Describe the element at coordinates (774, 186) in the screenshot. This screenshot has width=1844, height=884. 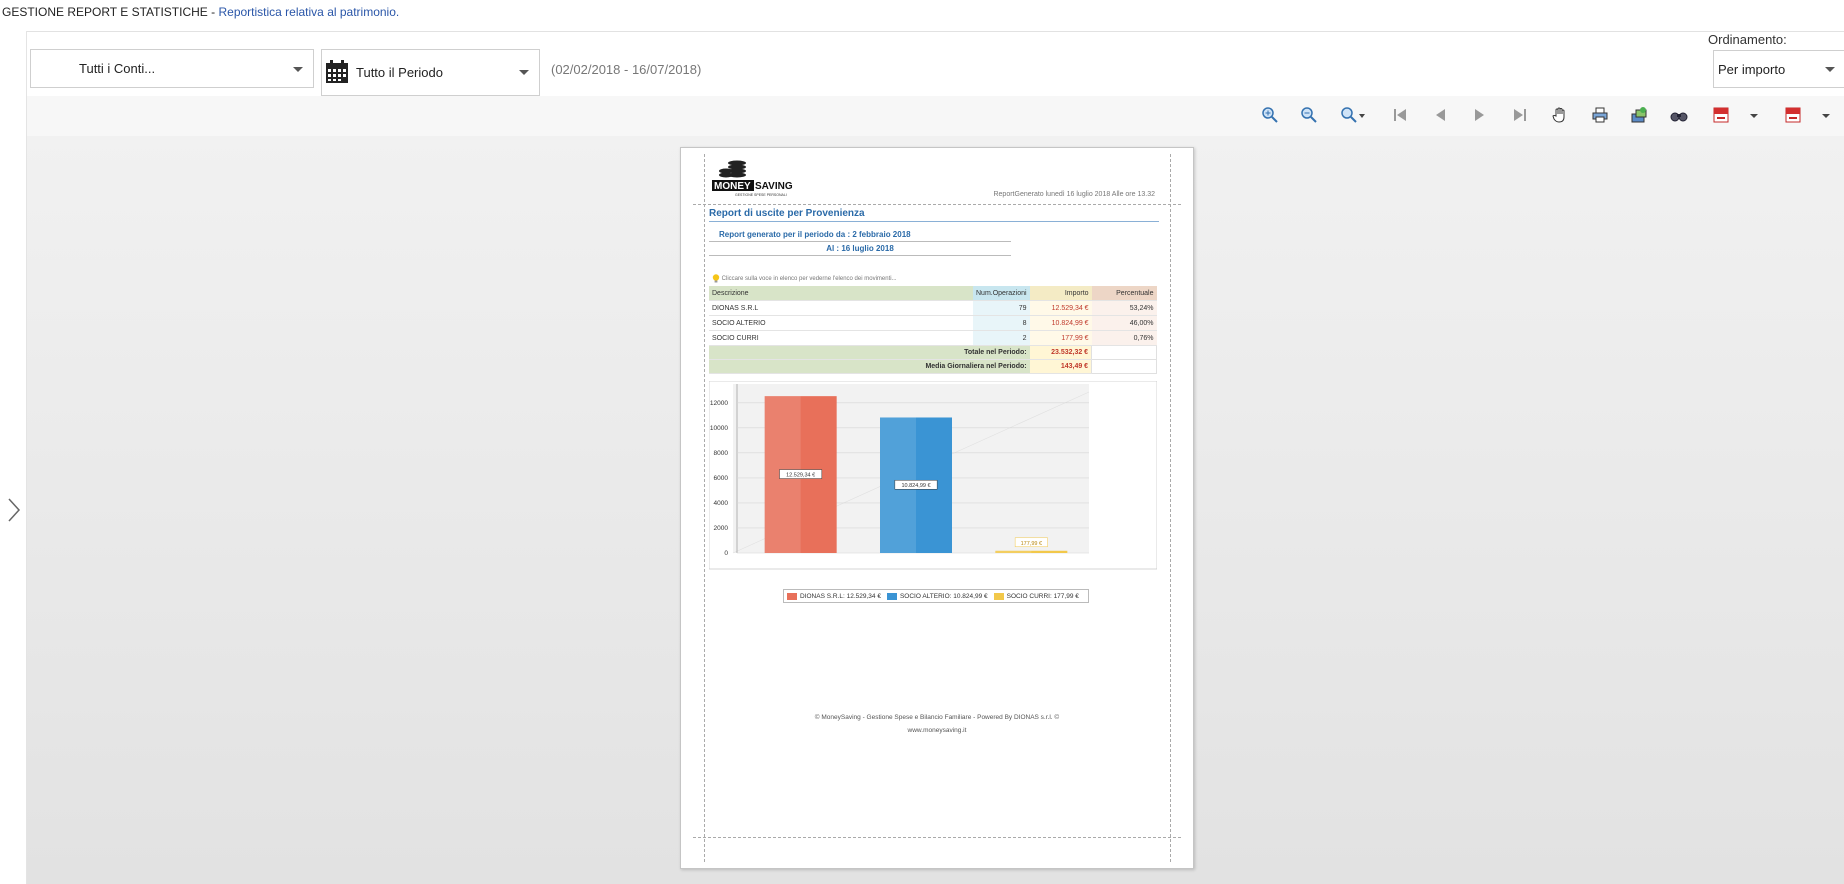
I see `svg-text: SAVING` at that location.